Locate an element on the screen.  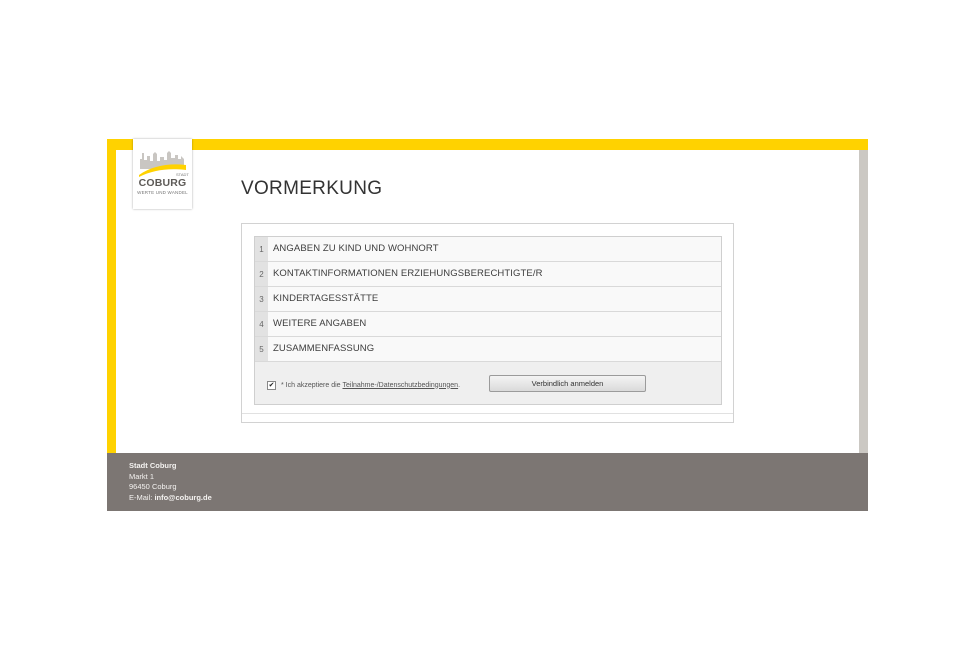
step-5: 5 ZUSAMMENFASSUNG is located at coordinates (488, 349).